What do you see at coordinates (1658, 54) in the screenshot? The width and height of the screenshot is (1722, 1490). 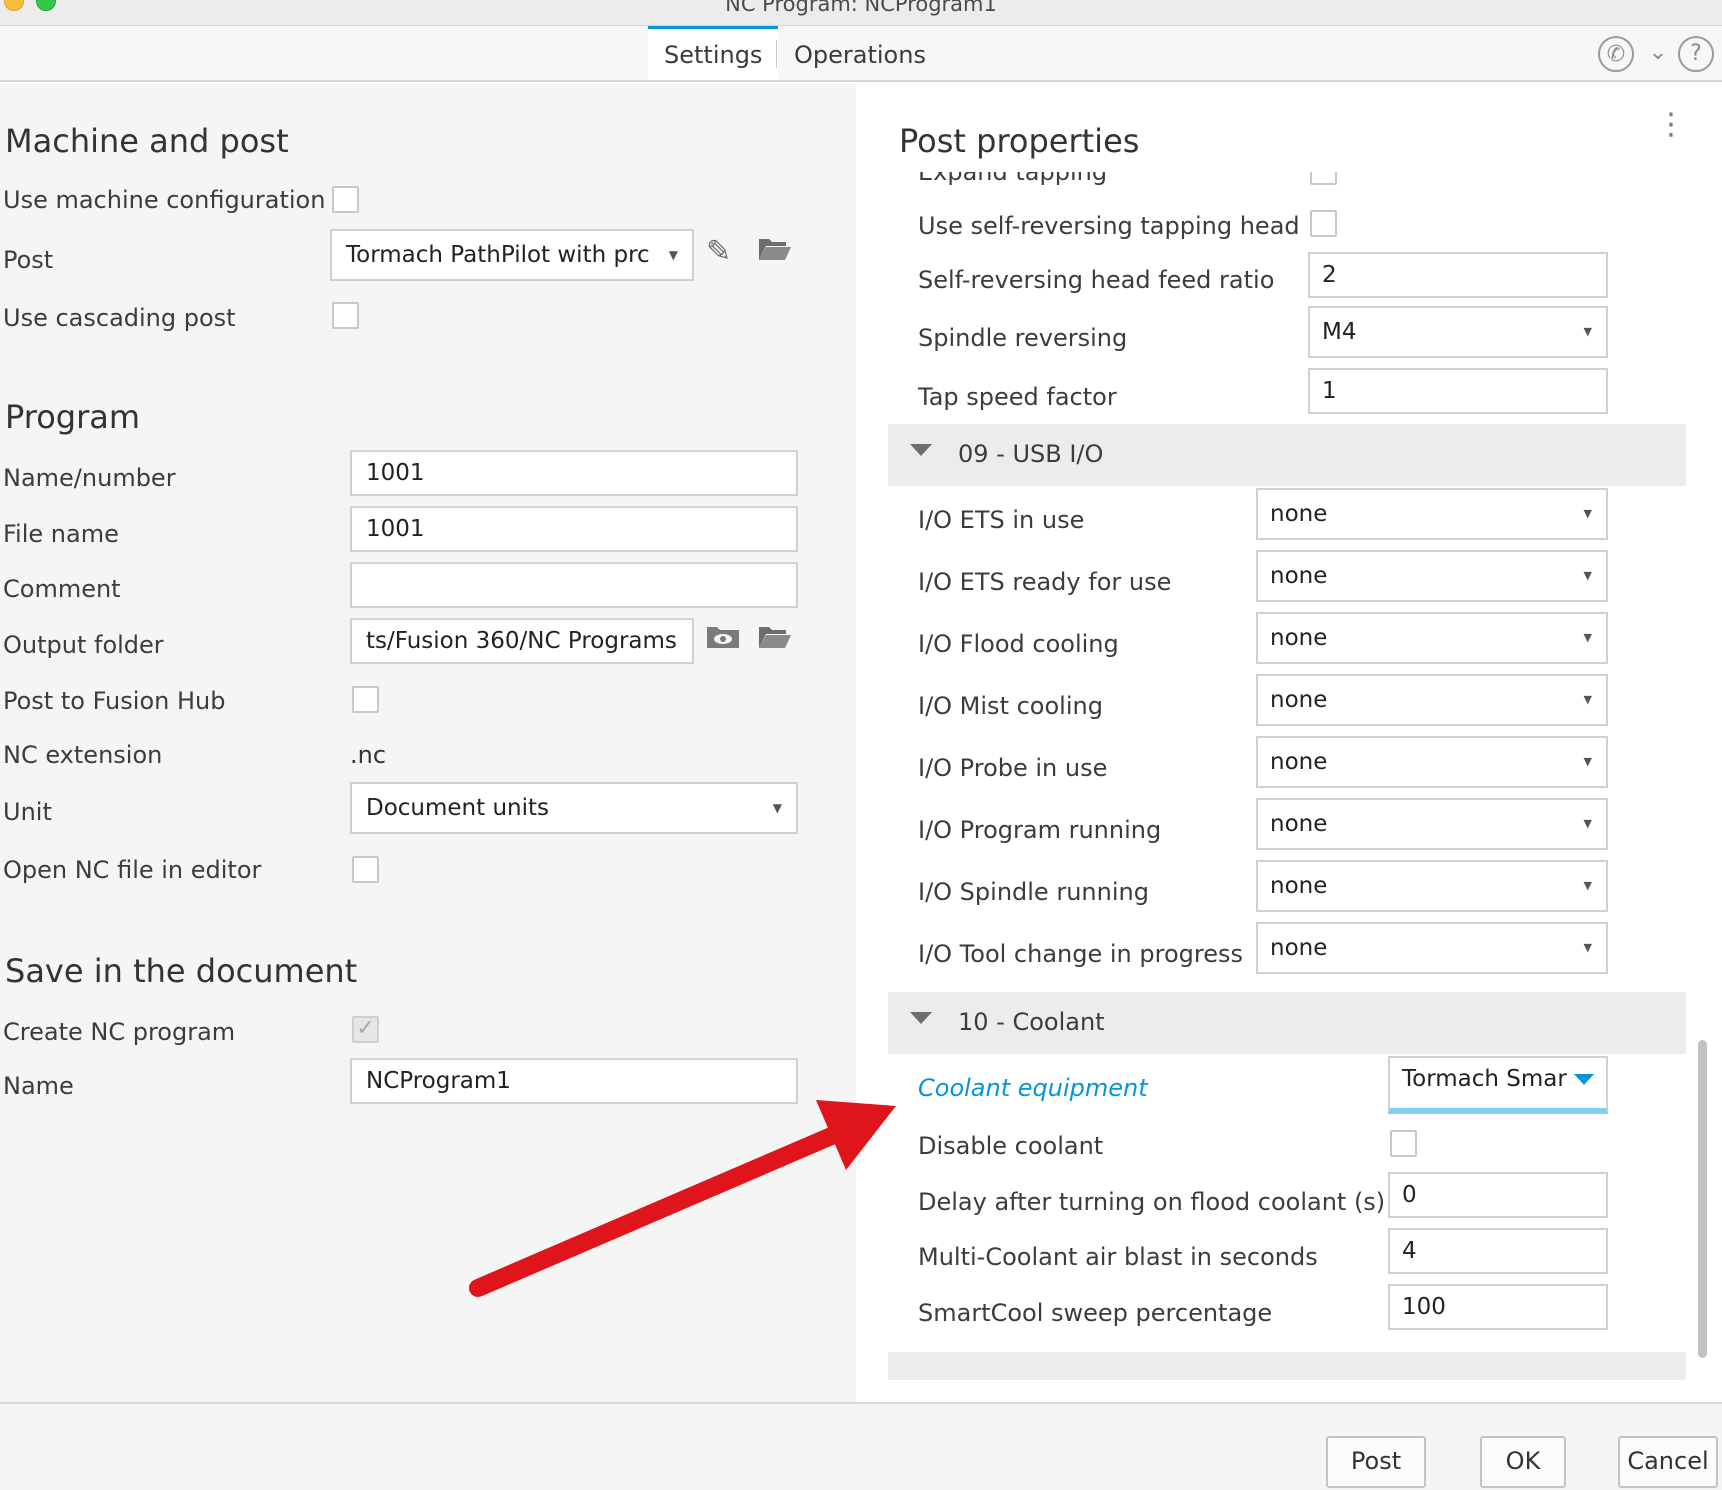 I see `chevron-down-icon: ⌄` at bounding box center [1658, 54].